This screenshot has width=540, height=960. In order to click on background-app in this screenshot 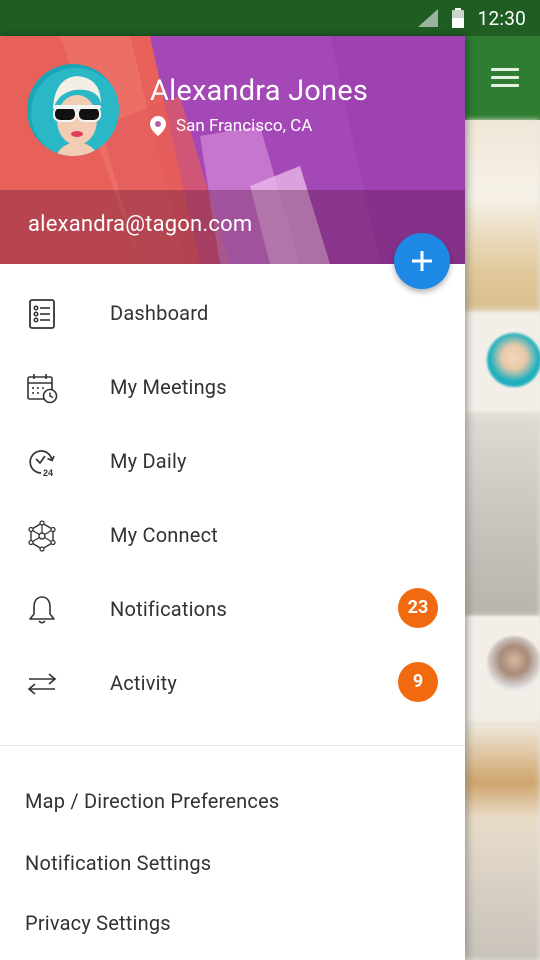, I will do `click(502, 498)`.